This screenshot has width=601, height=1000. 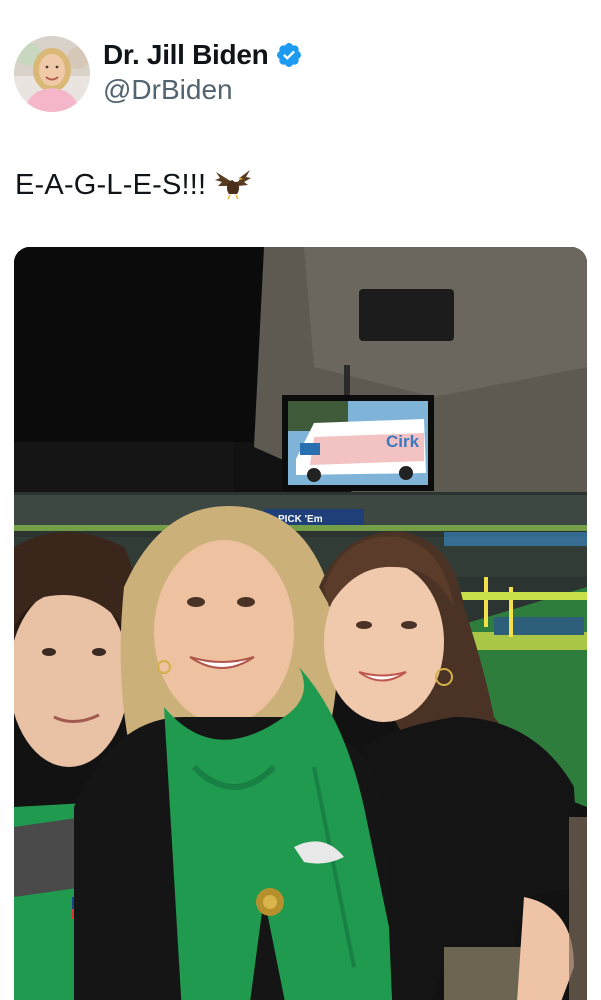 What do you see at coordinates (203, 90) in the screenshot?
I see `author-handle: @DrBiden` at bounding box center [203, 90].